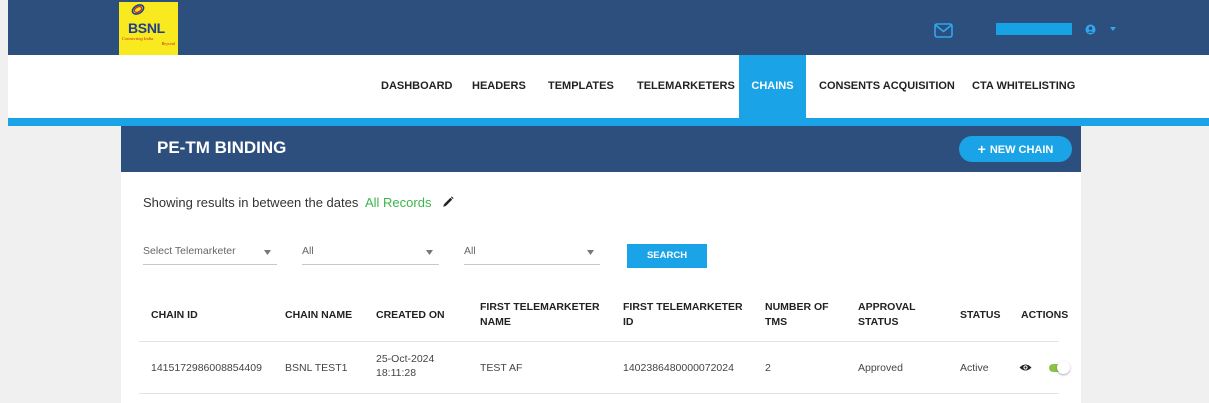 Image resolution: width=1209 pixels, height=403 pixels. Describe the element at coordinates (405, 366) in the screenshot. I see `cell-created-on: 25-Oct-2024 18:11:28` at that location.